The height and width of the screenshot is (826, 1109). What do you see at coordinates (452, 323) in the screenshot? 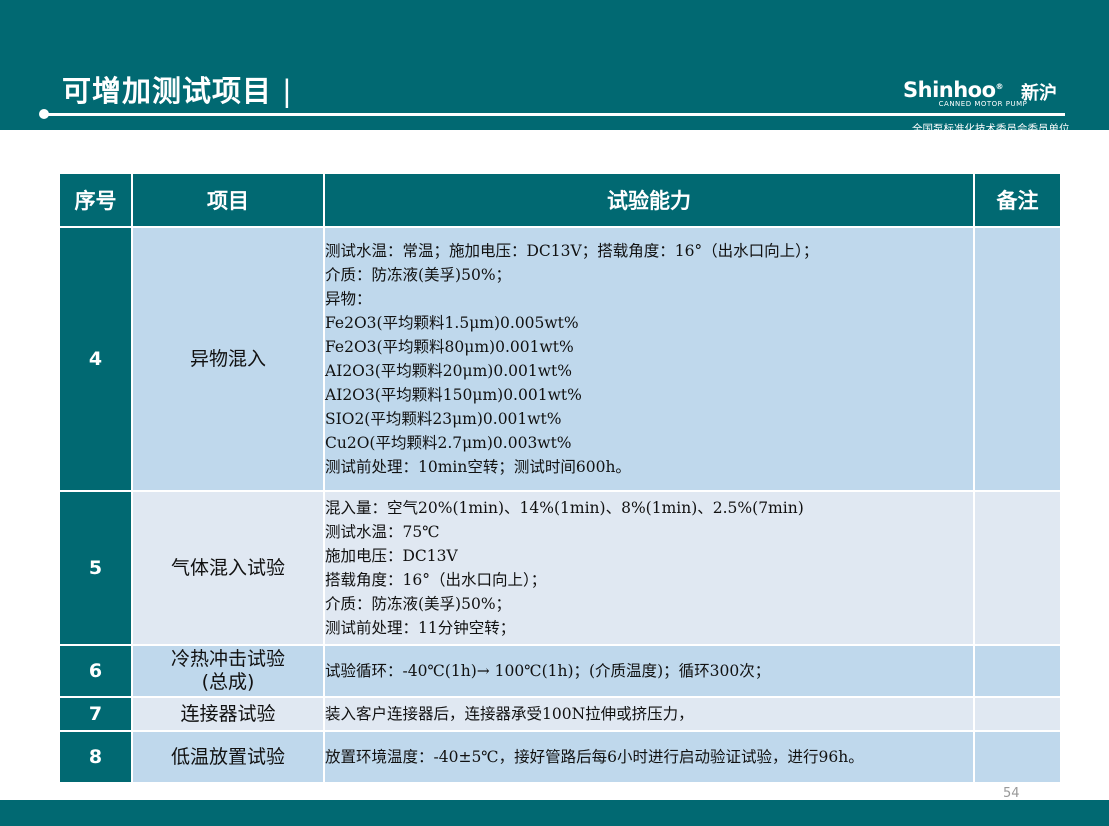
I see `capability-line: Fe2O3(平均颗料1.5μm)0.005wt%` at bounding box center [452, 323].